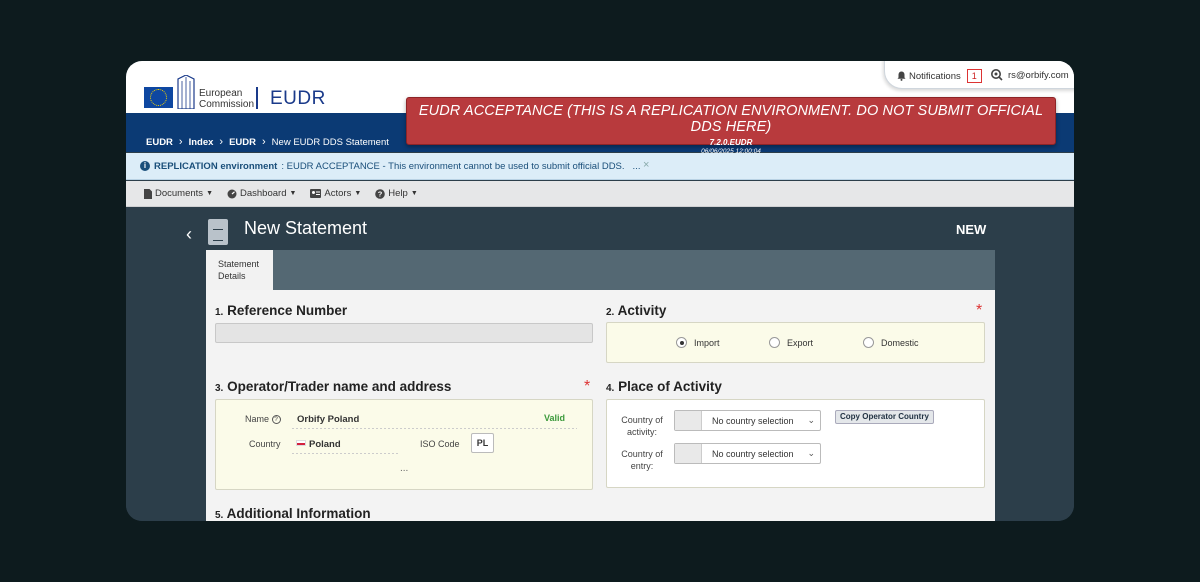 The image size is (1200, 582). Describe the element at coordinates (239, 264) in the screenshot. I see `tab-label-line1: Statement` at that location.